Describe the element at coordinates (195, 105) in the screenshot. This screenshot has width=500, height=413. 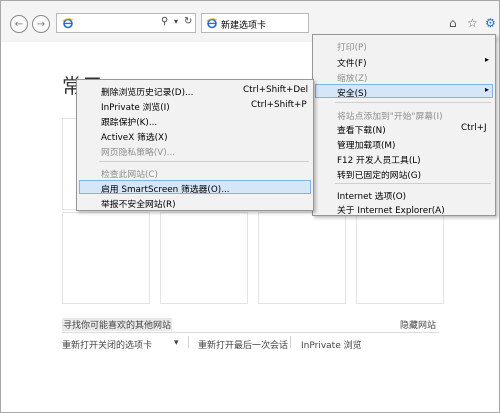
I see `menu-item-inprivate: InPrivate 浏览(I) Ctrl+Shift+P` at that location.